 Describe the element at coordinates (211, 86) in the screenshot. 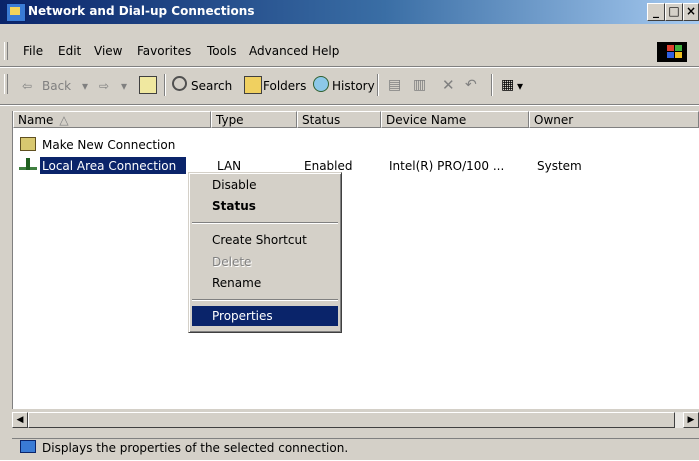

I see `search-button: Search` at that location.